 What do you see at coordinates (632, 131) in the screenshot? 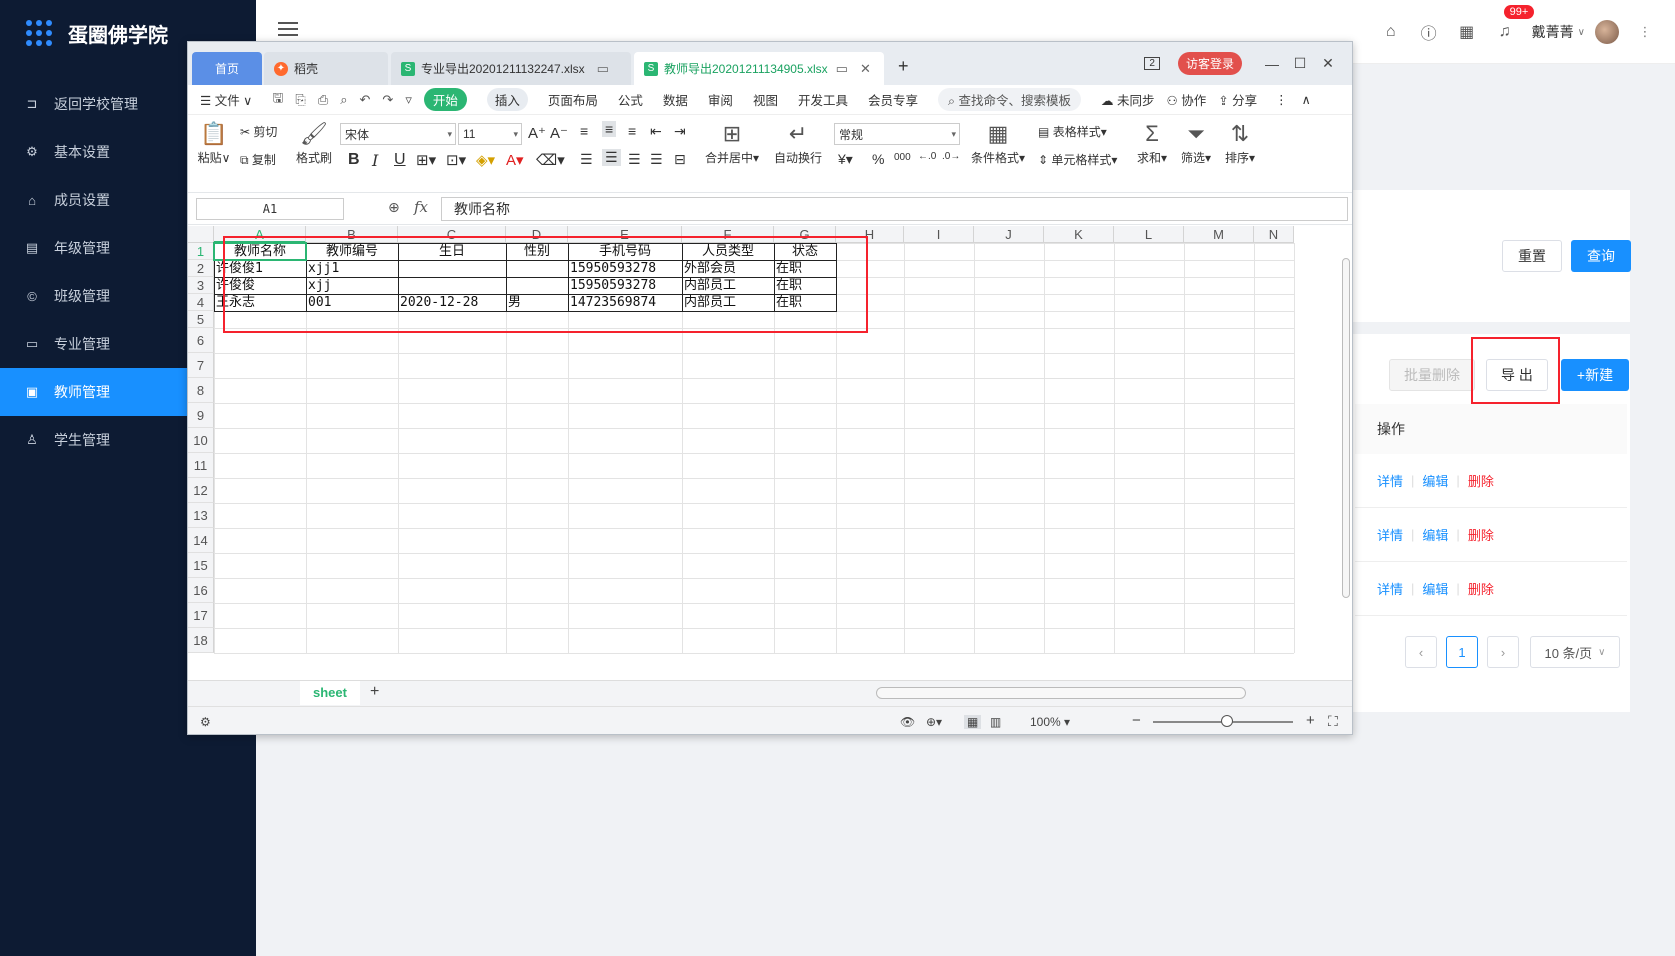
I see `align-bottom-icon: ≡` at bounding box center [632, 131].